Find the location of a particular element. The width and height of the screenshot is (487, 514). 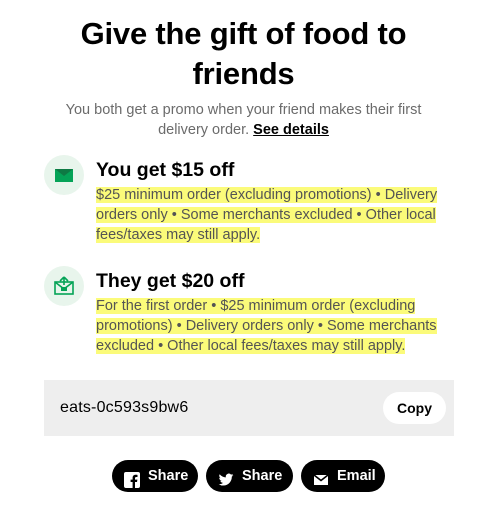

share-buttons: Share Share Email is located at coordinates (243, 476).